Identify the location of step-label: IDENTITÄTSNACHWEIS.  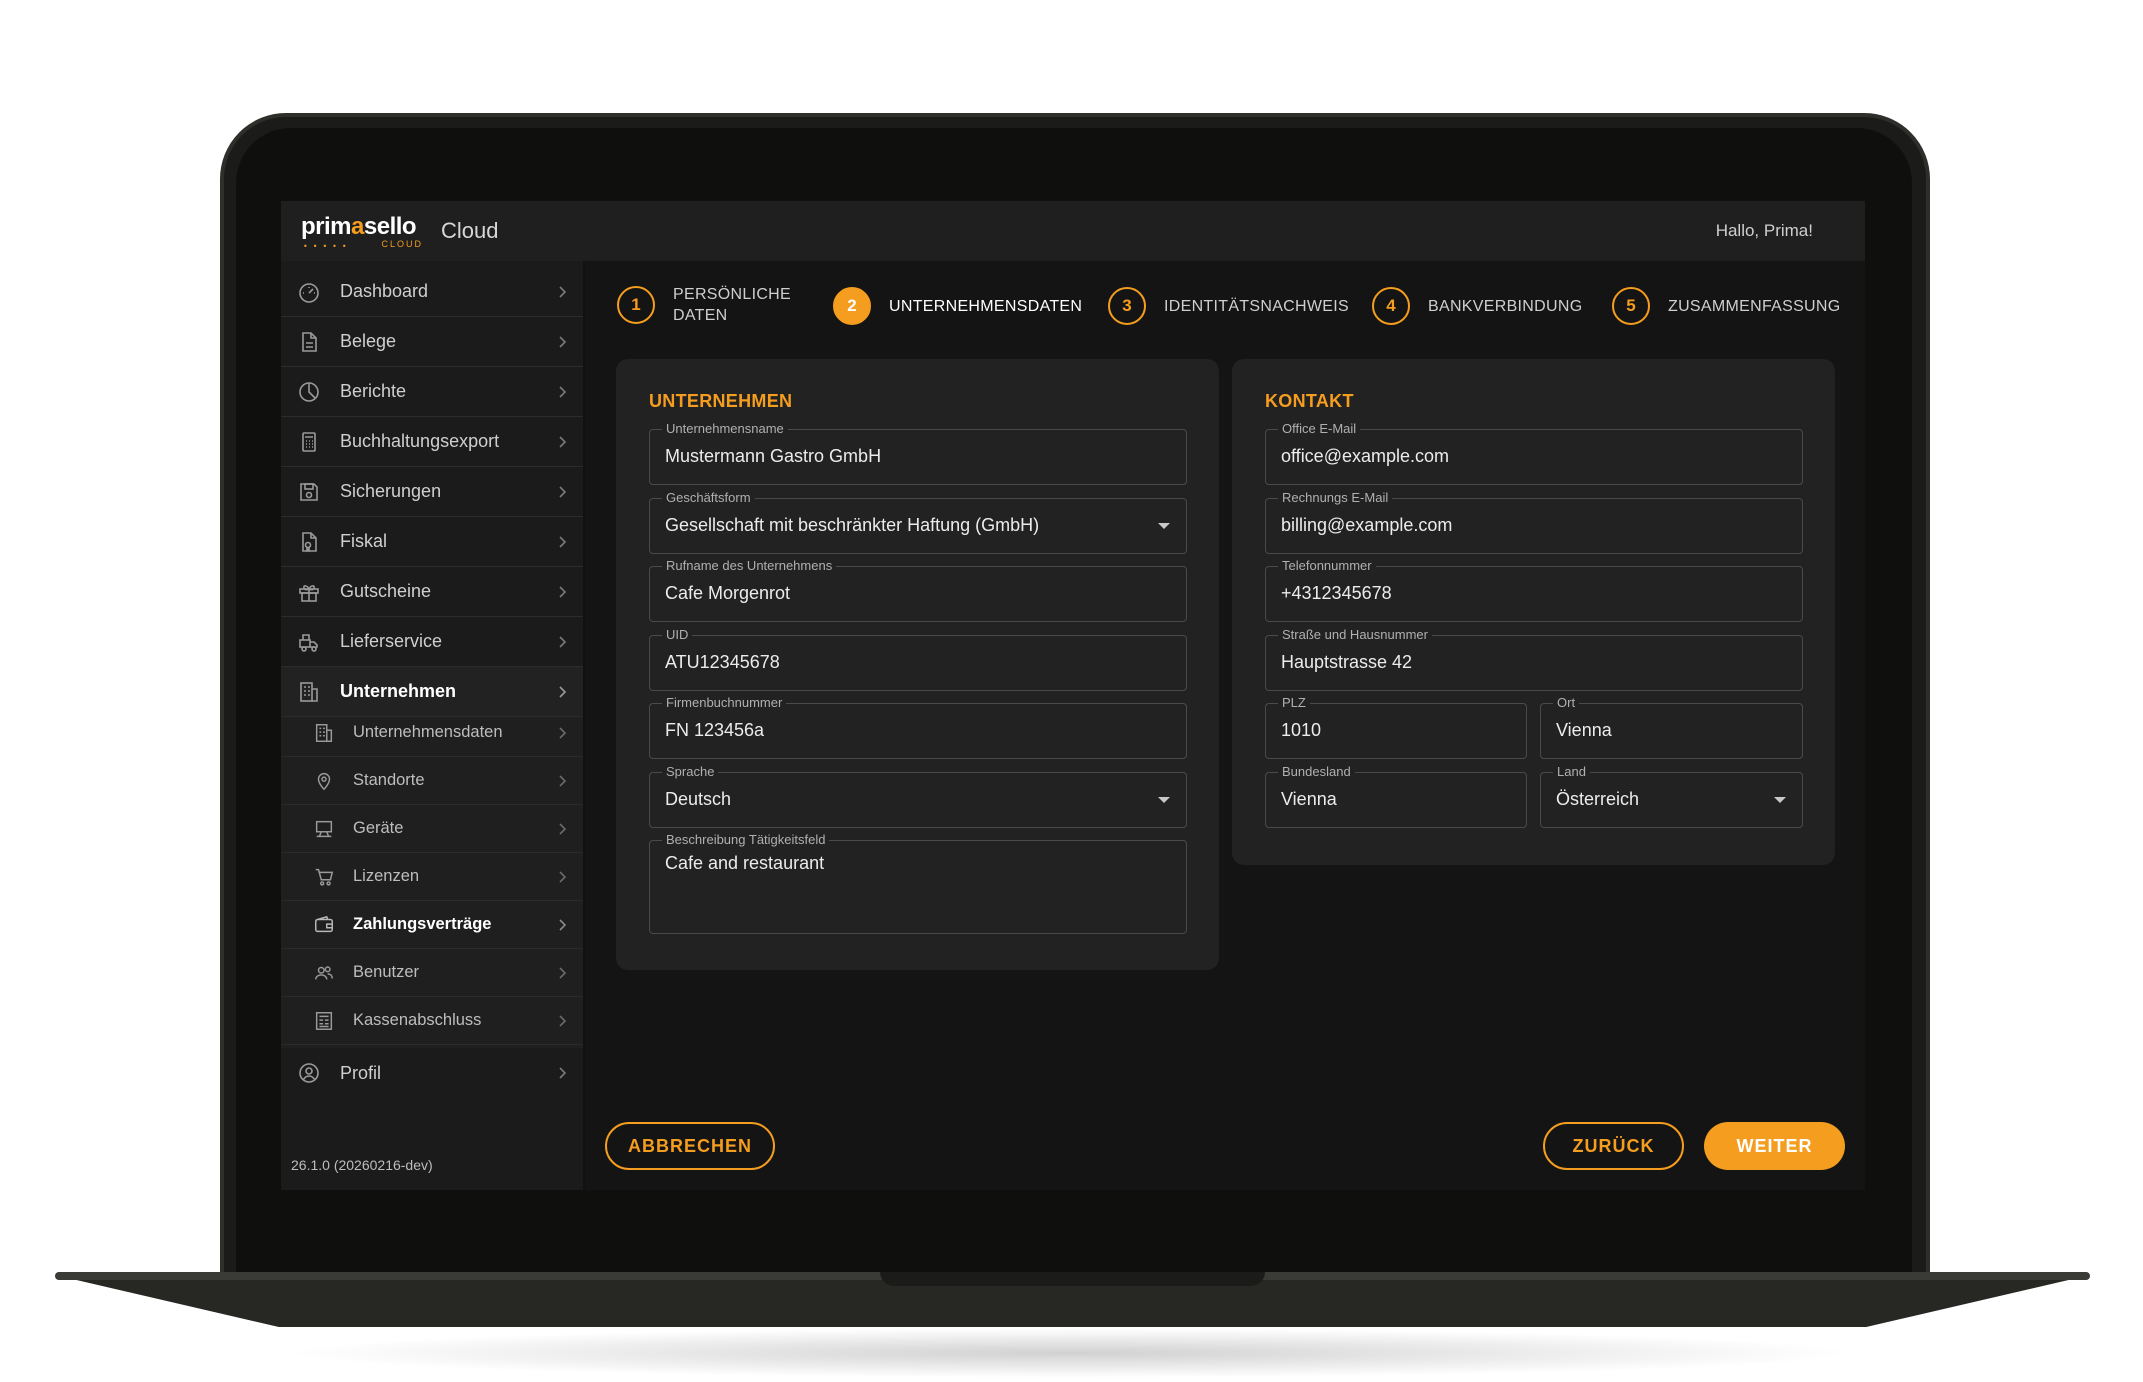
(1256, 306).